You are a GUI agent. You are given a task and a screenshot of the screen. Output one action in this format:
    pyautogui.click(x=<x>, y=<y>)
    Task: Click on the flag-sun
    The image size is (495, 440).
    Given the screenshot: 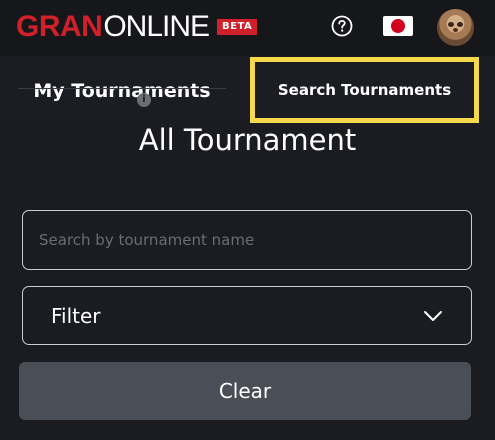 What is the action you would take?
    pyautogui.click(x=398, y=26)
    